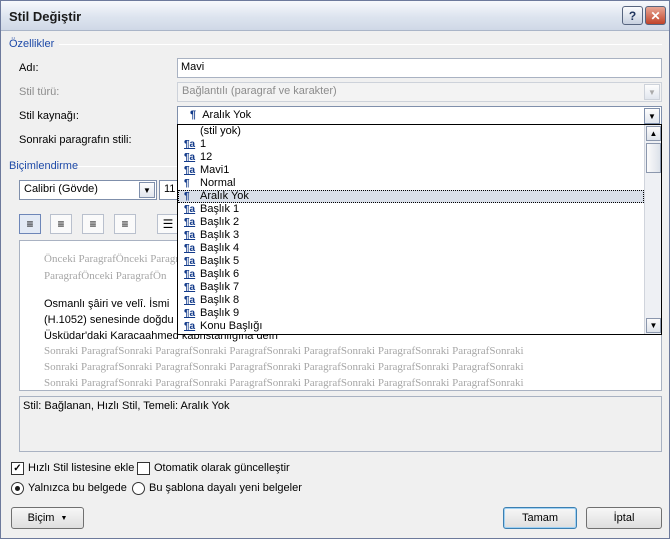 The height and width of the screenshot is (539, 670). What do you see at coordinates (45, 16) in the screenshot?
I see `dialog-title: Stil Değiştir` at bounding box center [45, 16].